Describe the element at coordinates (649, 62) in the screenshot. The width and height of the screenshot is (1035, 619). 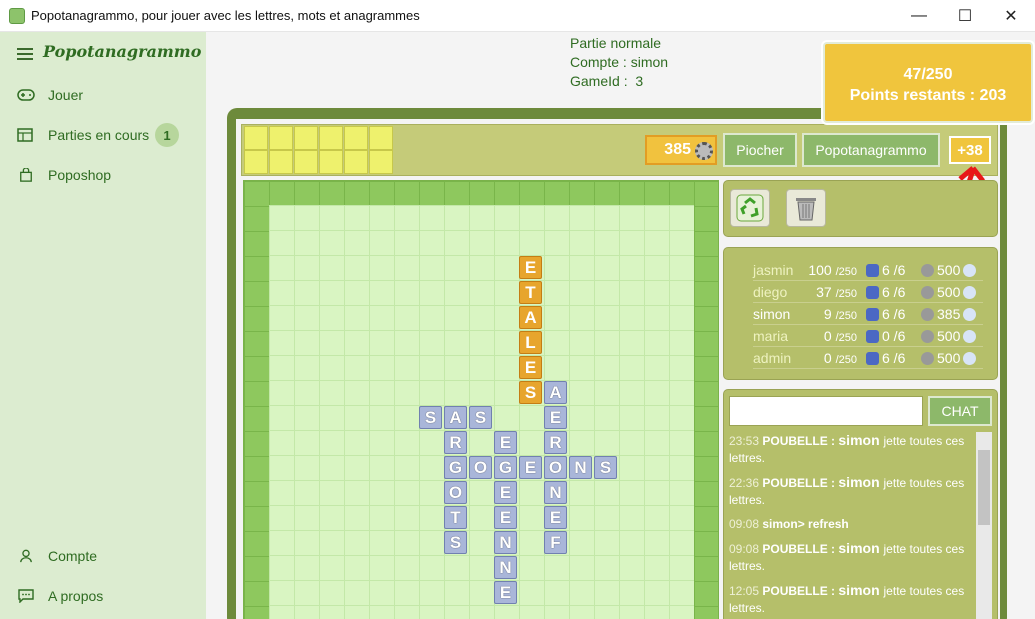
I see `account-value: simon` at that location.